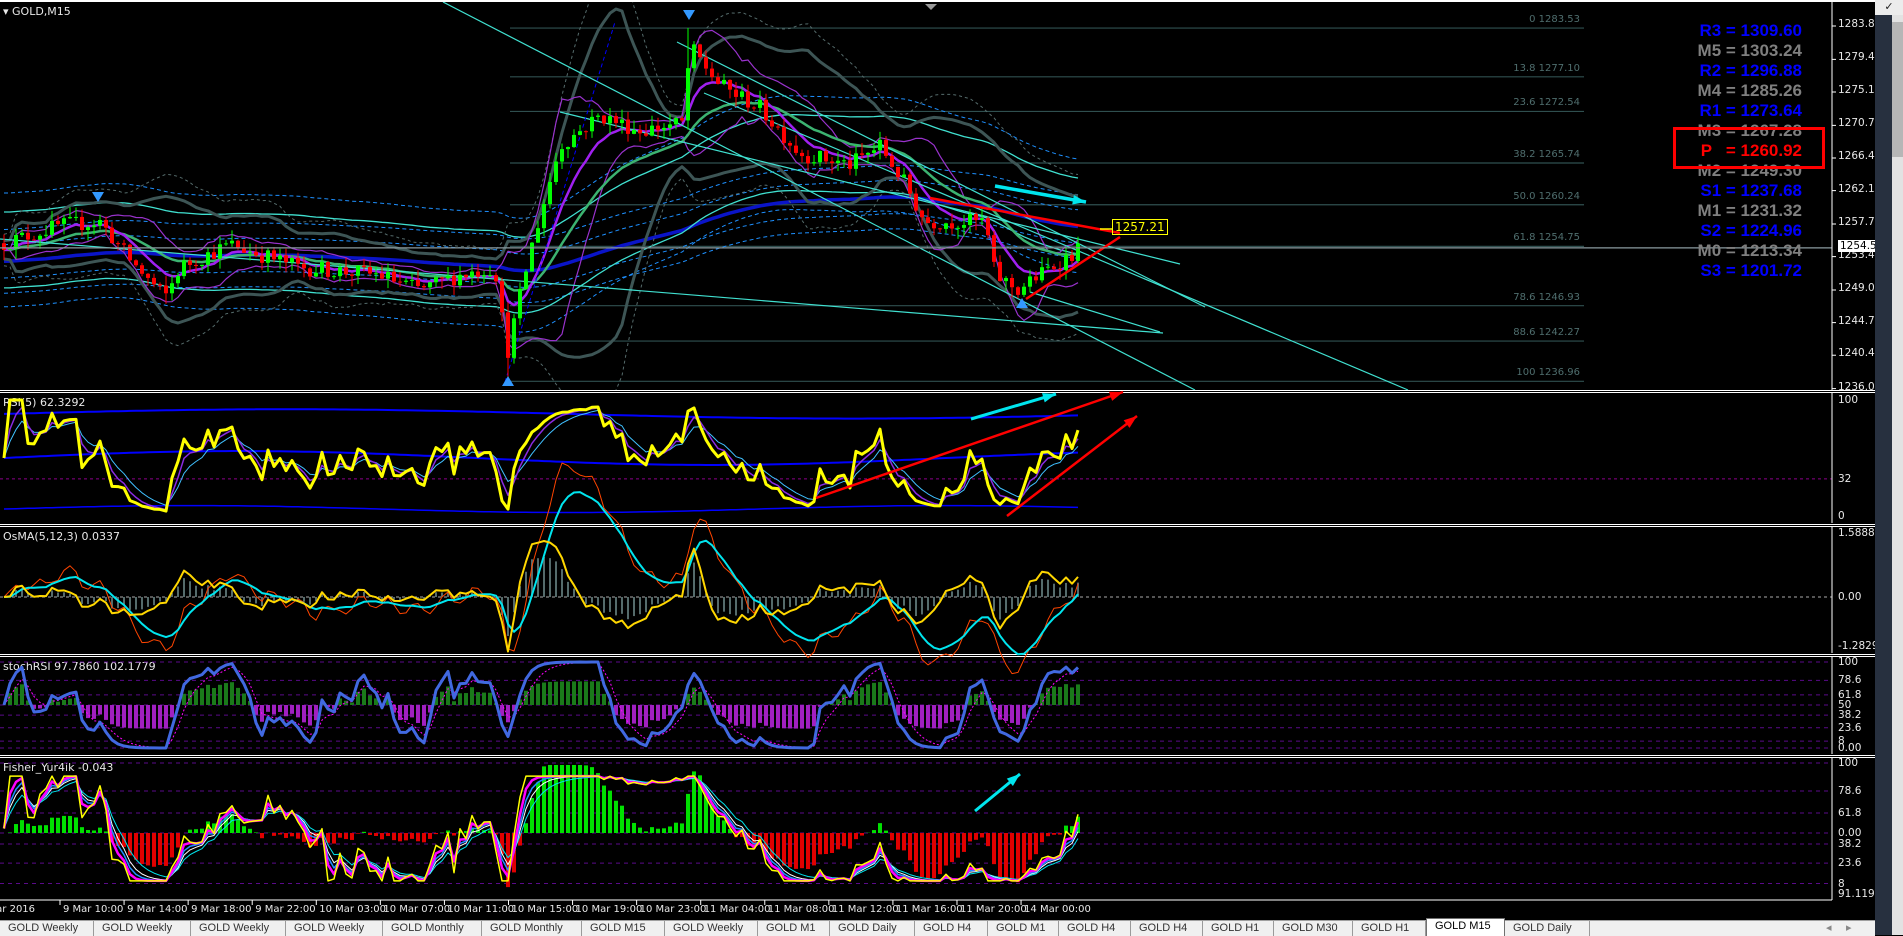 The width and height of the screenshot is (1903, 936). Describe the element at coordinates (1749, 50) in the screenshot. I see `pivot-level-label: M5 = 1303.24` at that location.